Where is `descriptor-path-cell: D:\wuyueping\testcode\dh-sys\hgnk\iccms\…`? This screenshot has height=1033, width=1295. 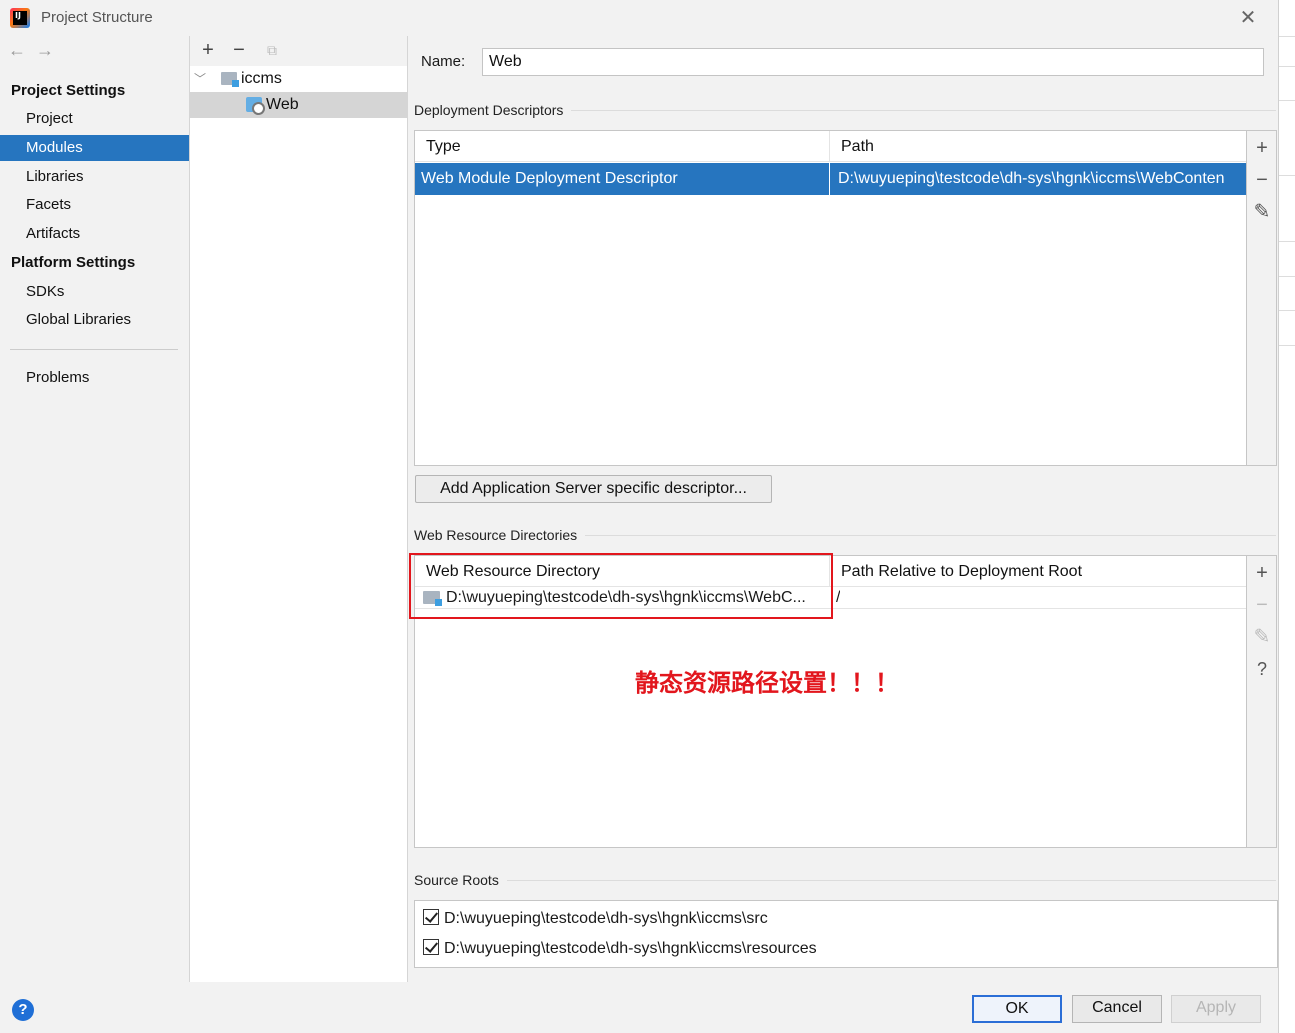 descriptor-path-cell: D:\wuyueping\testcode\dh-sys\hgnk\iccms\… is located at coordinates (1037, 179).